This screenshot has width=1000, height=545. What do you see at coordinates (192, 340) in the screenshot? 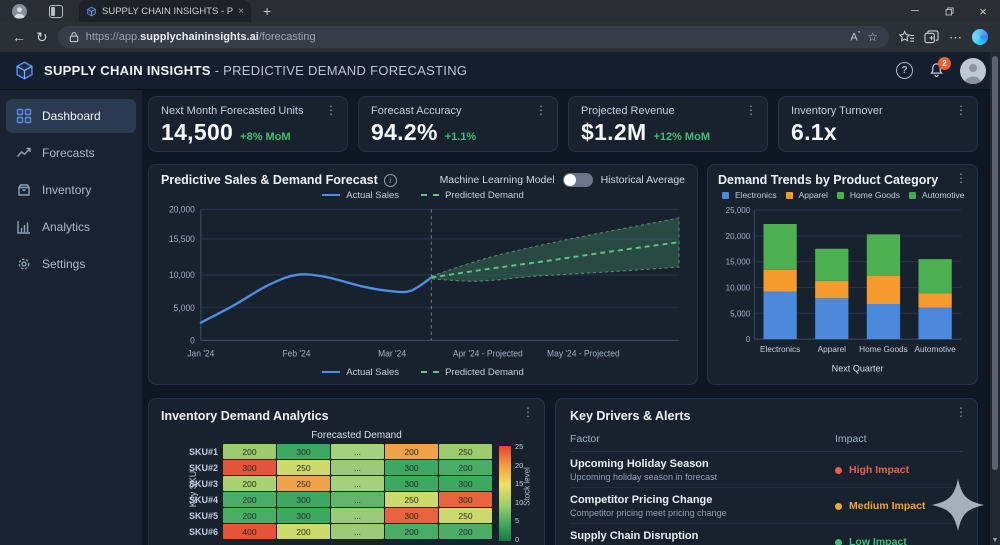
I see `svg-text: 0` at bounding box center [192, 340].